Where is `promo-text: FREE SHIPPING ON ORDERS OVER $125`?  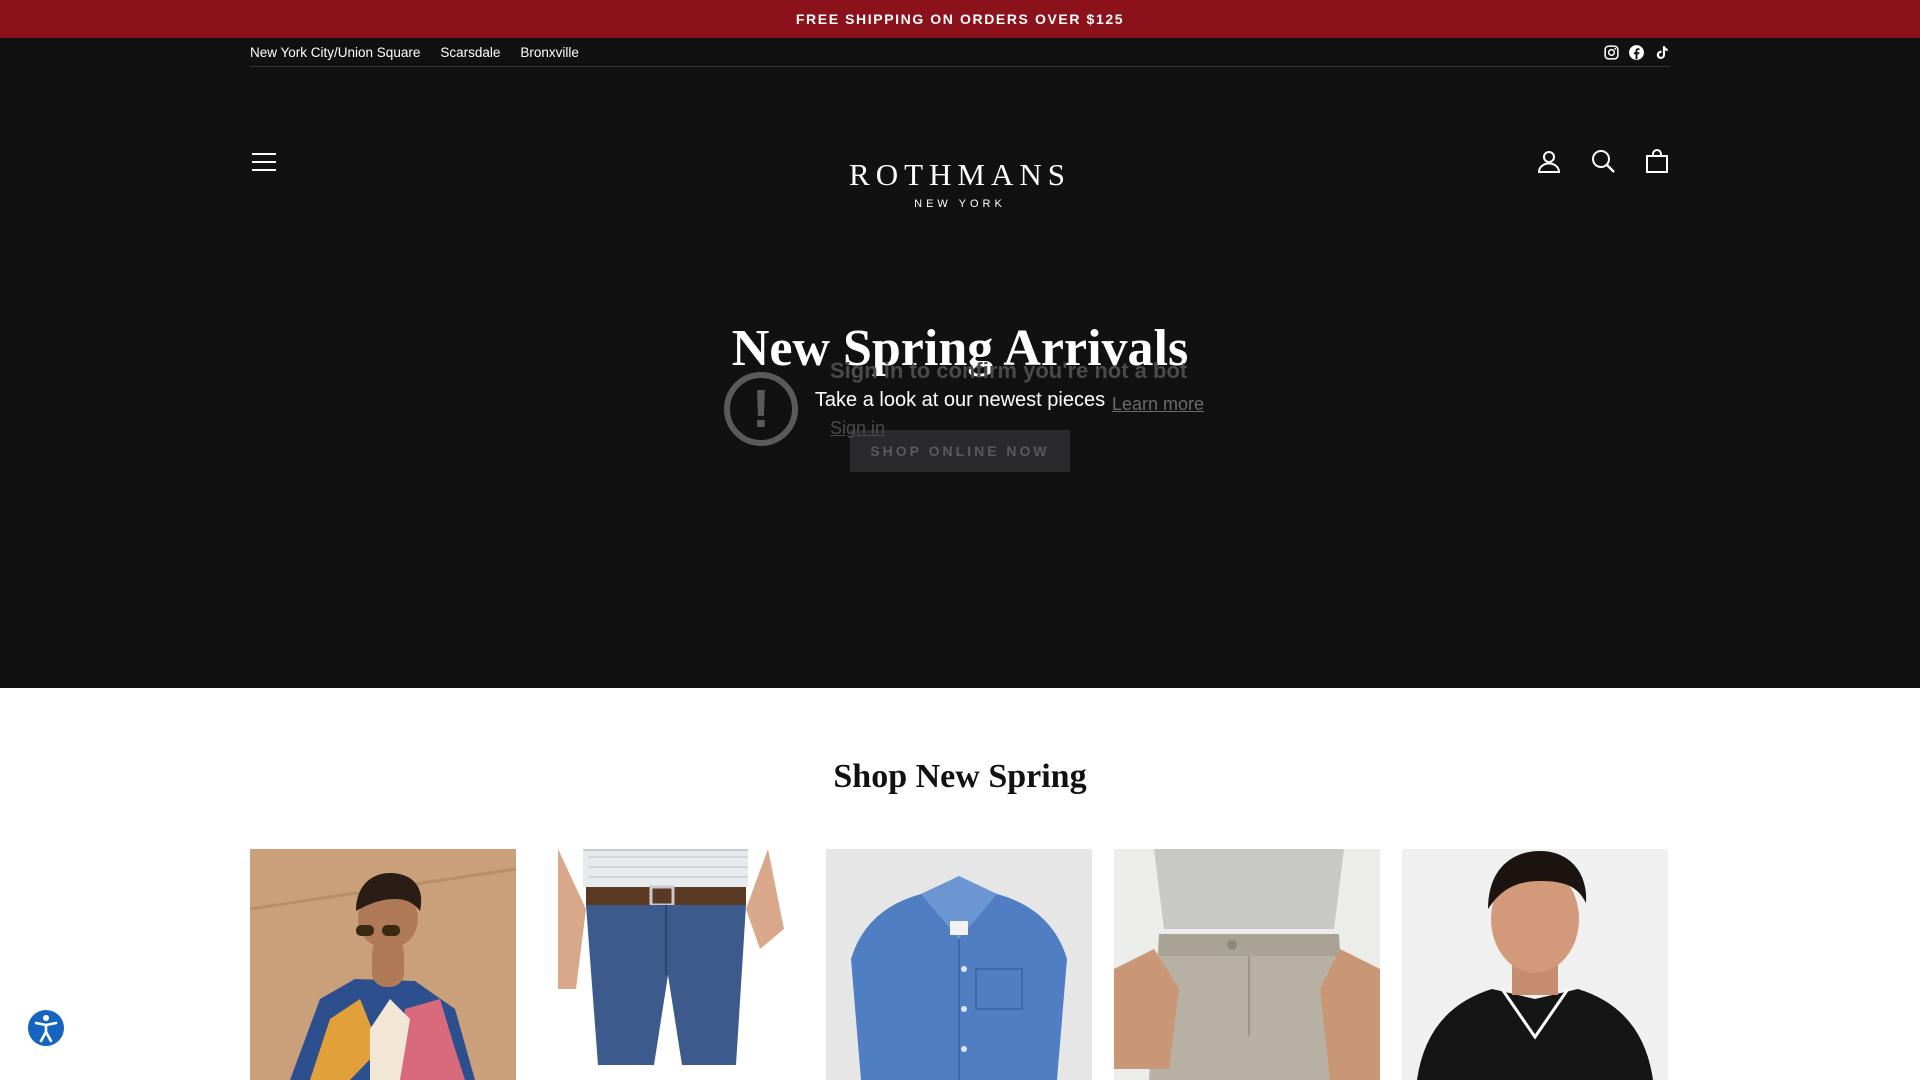
promo-text: FREE SHIPPING ON ORDERS OVER $125 is located at coordinates (960, 19).